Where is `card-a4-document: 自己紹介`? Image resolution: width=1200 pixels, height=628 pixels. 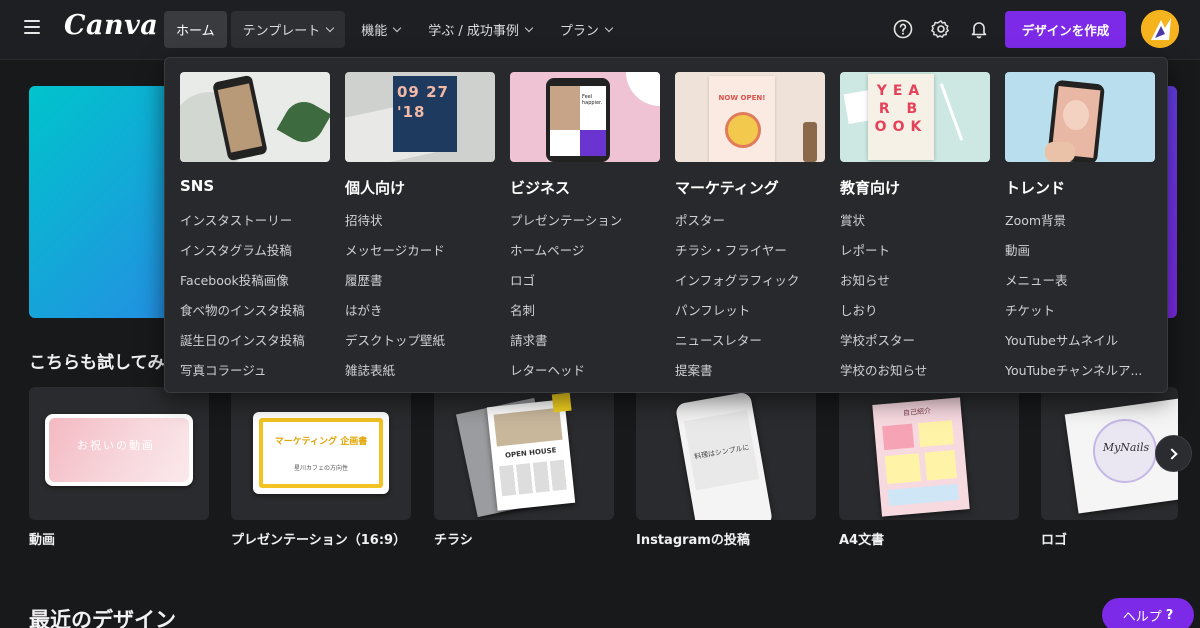 card-a4-document: 自己紹介 is located at coordinates (929, 453).